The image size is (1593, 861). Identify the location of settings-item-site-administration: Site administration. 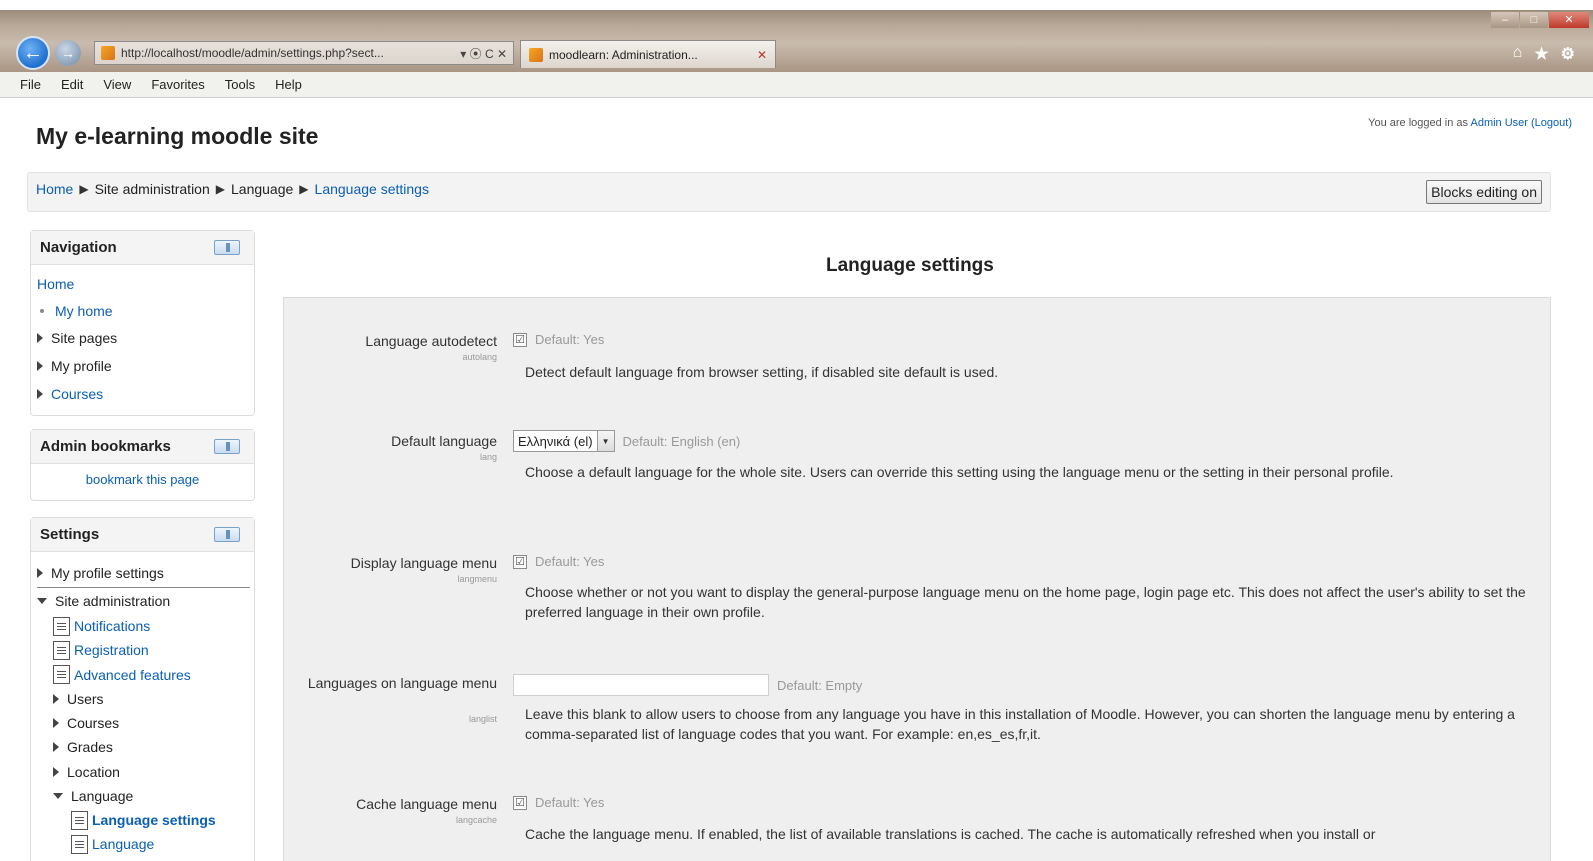
(143, 601).